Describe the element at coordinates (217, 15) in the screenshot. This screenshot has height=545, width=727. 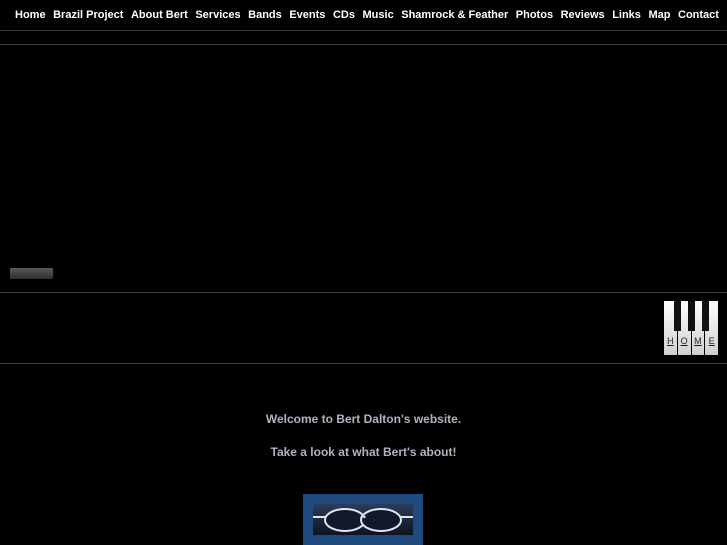
I see `nav-services: Services` at that location.